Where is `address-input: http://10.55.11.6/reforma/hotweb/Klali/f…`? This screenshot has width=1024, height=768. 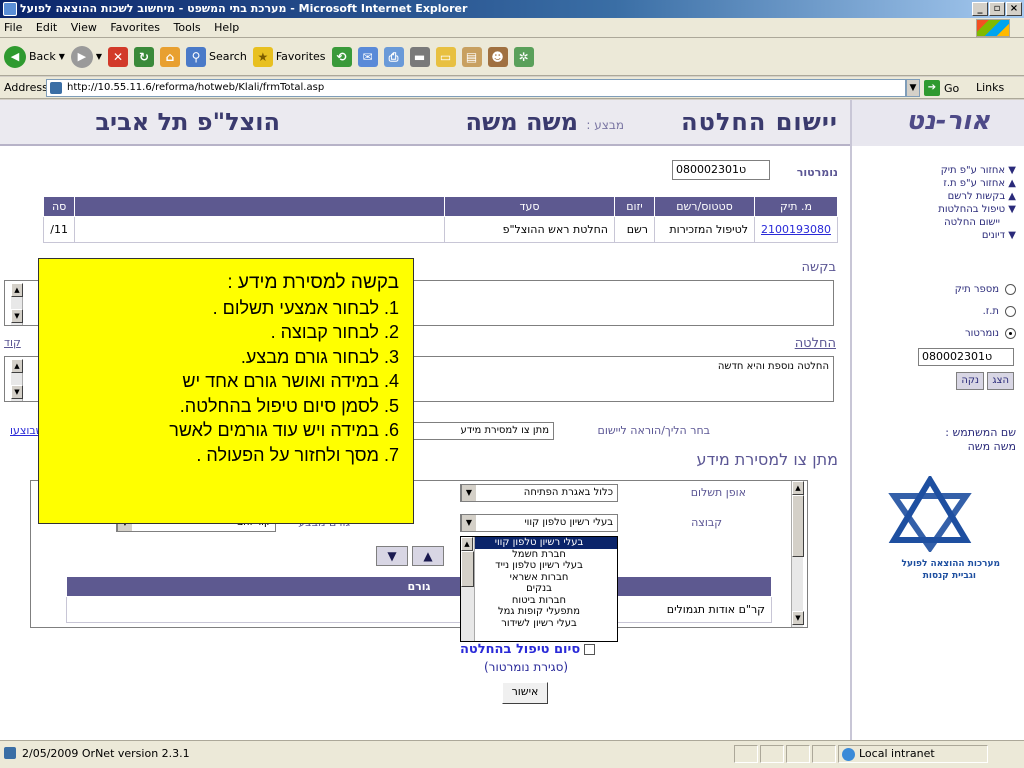 address-input: http://10.55.11.6/reforma/hotweb/Klali/f… is located at coordinates (476, 88).